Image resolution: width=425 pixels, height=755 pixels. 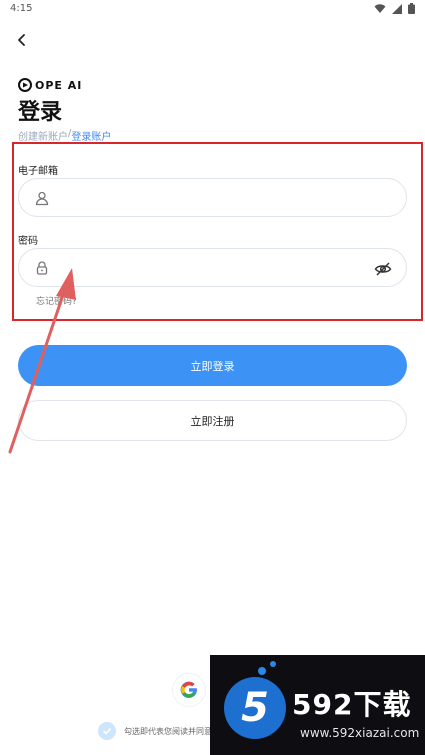 What do you see at coordinates (40, 112) in the screenshot?
I see `page-title: 登录` at bounding box center [40, 112].